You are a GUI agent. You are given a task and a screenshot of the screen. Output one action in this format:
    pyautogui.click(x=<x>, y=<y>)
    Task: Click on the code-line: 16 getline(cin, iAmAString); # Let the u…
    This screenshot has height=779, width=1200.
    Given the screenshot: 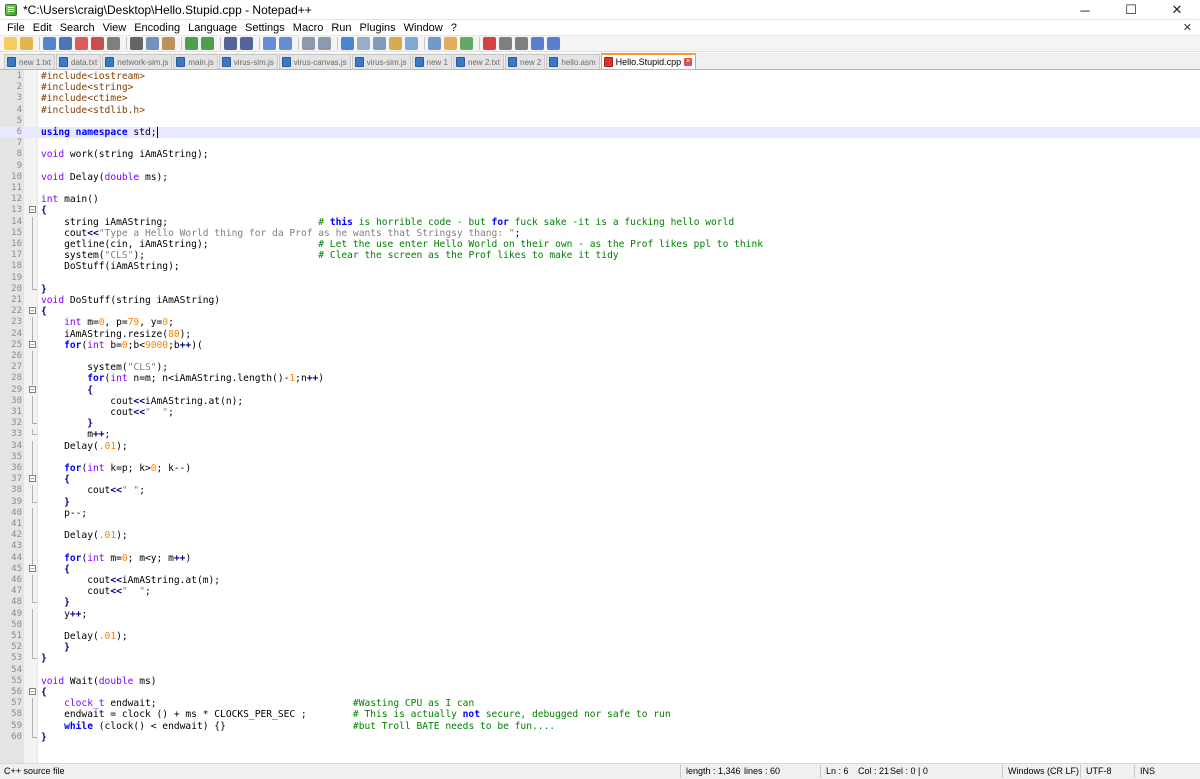 What is the action you would take?
    pyautogui.click(x=600, y=245)
    